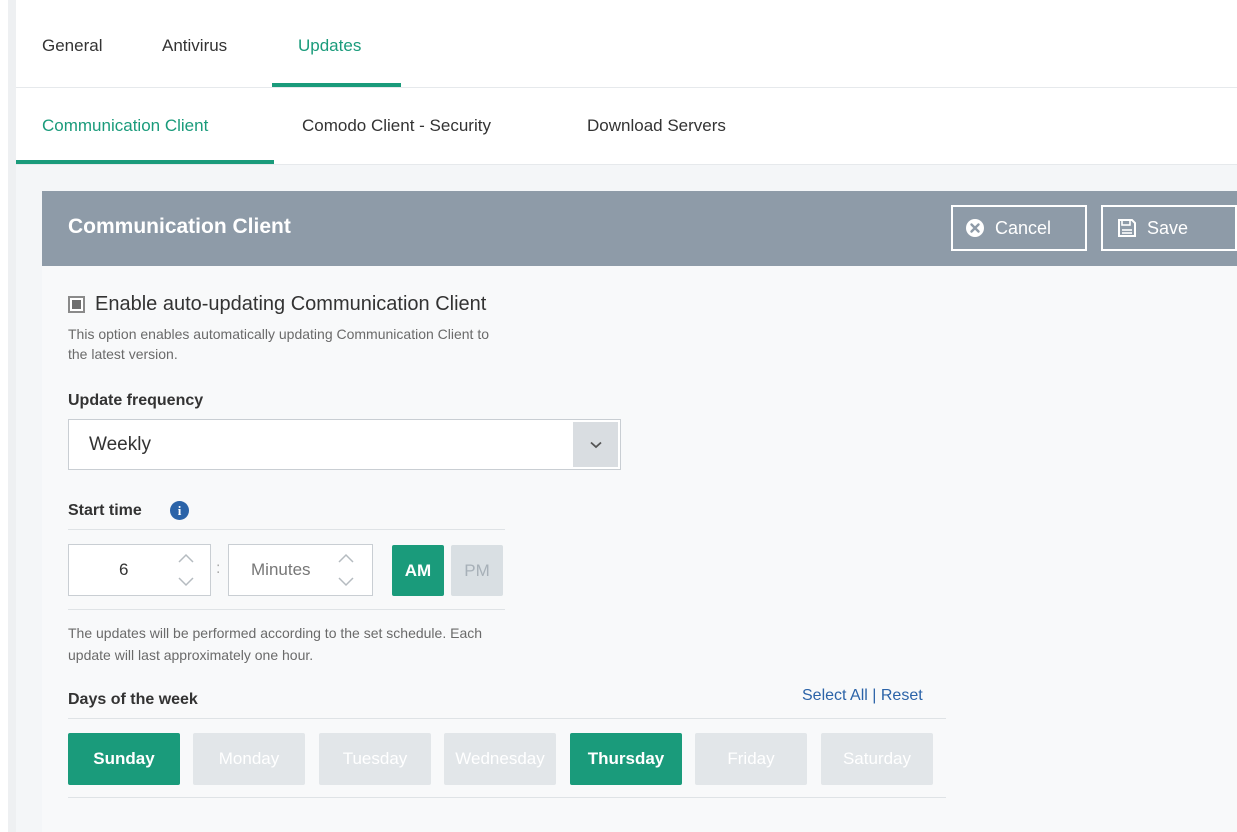 Image resolution: width=1237 pixels, height=832 pixels. I want to click on close-circle-icon, so click(975, 228).